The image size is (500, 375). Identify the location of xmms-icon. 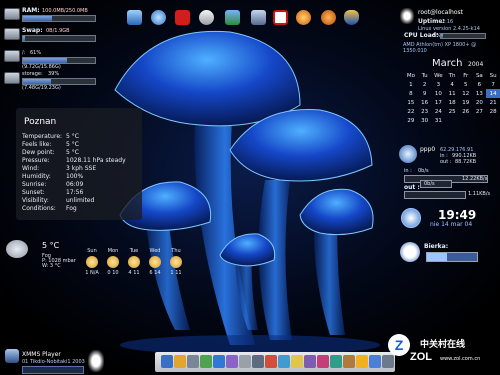
(12, 356).